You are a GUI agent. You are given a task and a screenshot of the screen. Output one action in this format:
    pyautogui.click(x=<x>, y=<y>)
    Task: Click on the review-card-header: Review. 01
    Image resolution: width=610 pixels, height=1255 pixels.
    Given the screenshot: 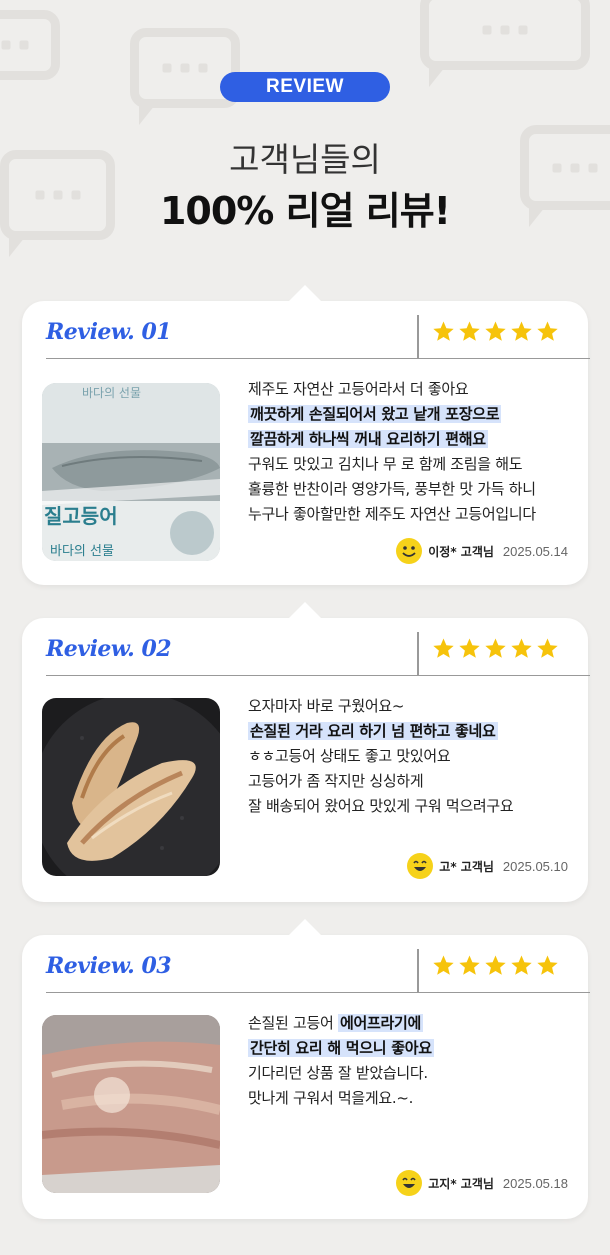 What is the action you would take?
    pyautogui.click(x=318, y=337)
    